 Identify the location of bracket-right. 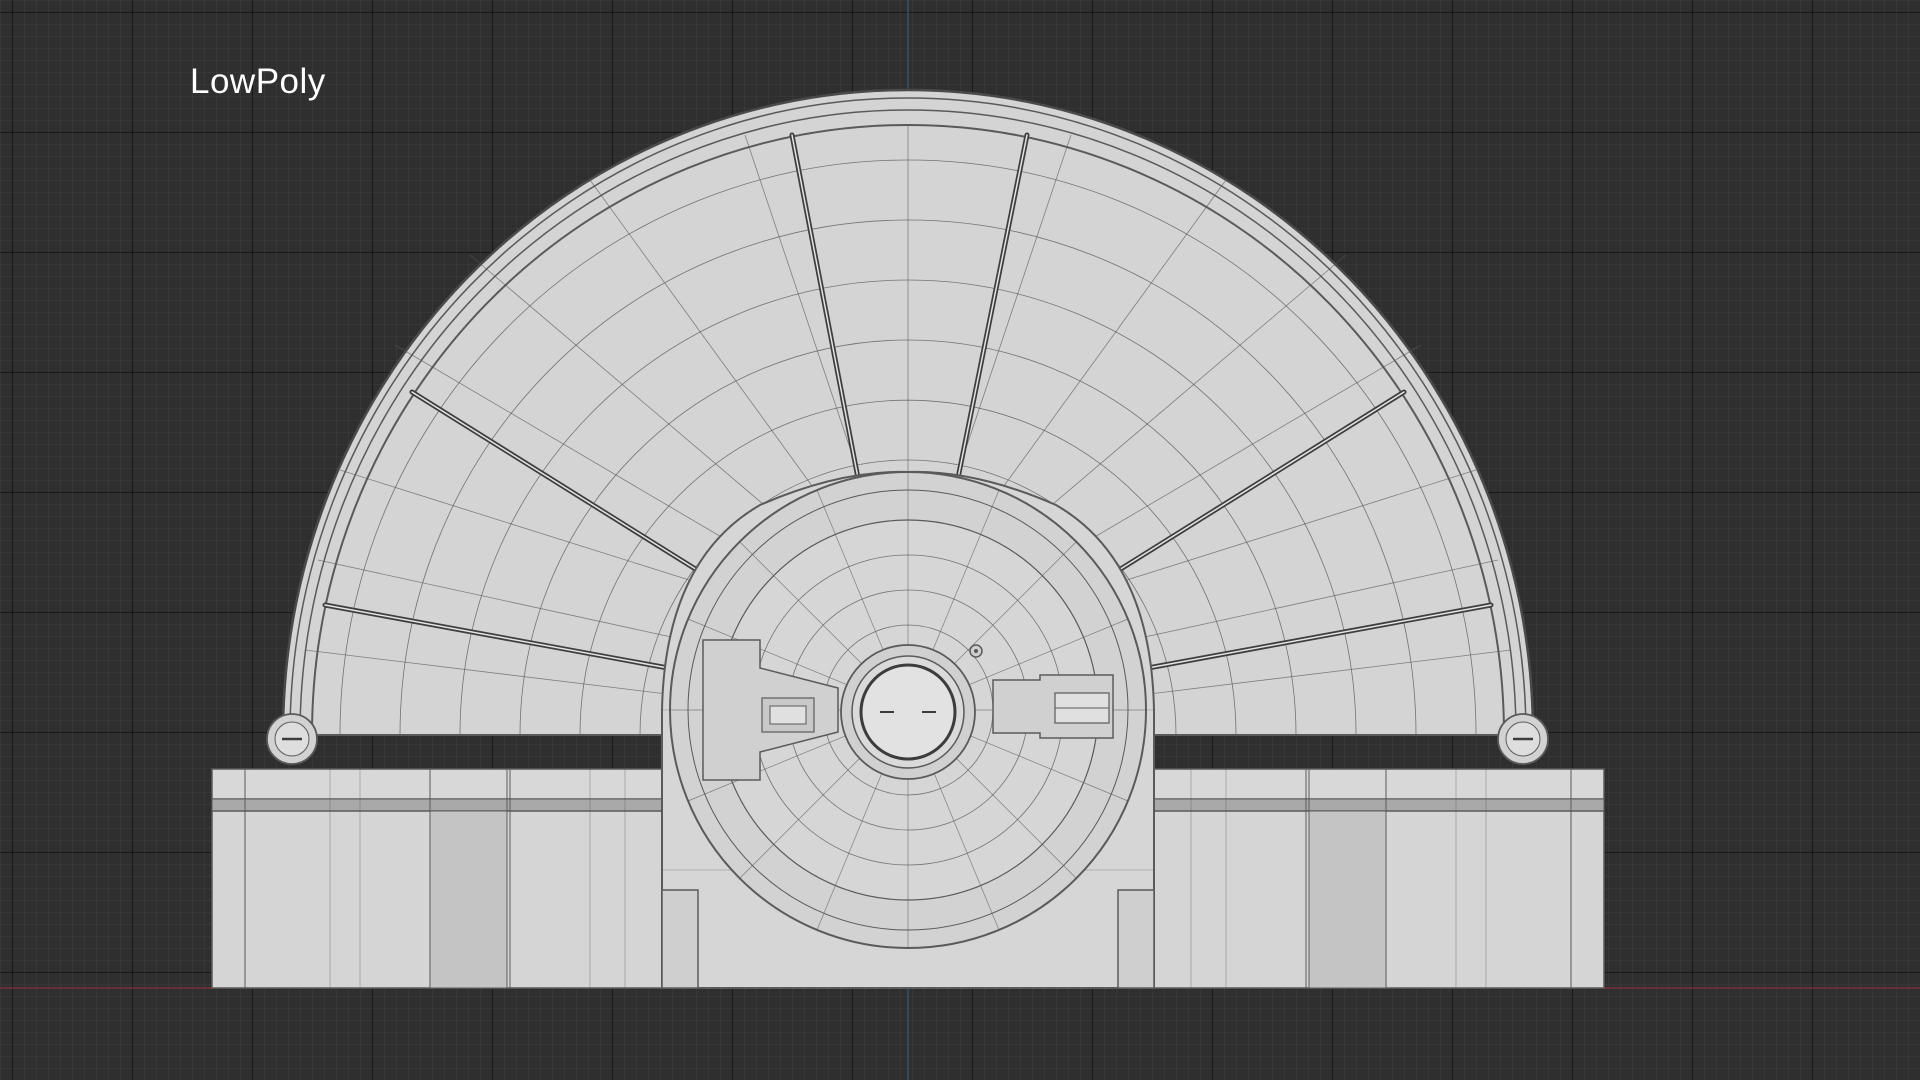
(1053, 706).